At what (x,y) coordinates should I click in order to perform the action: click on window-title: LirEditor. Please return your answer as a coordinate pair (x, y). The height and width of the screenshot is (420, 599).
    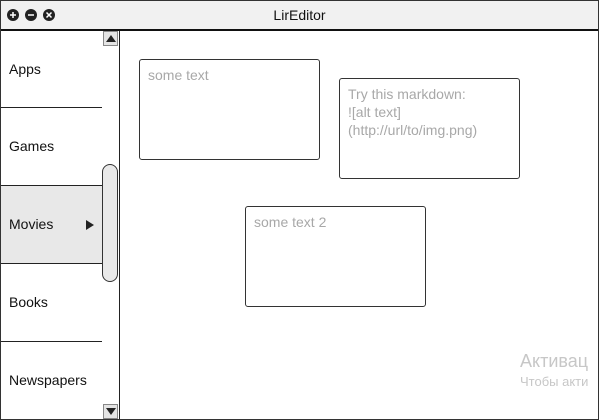
    Looking at the image, I should click on (299, 15).